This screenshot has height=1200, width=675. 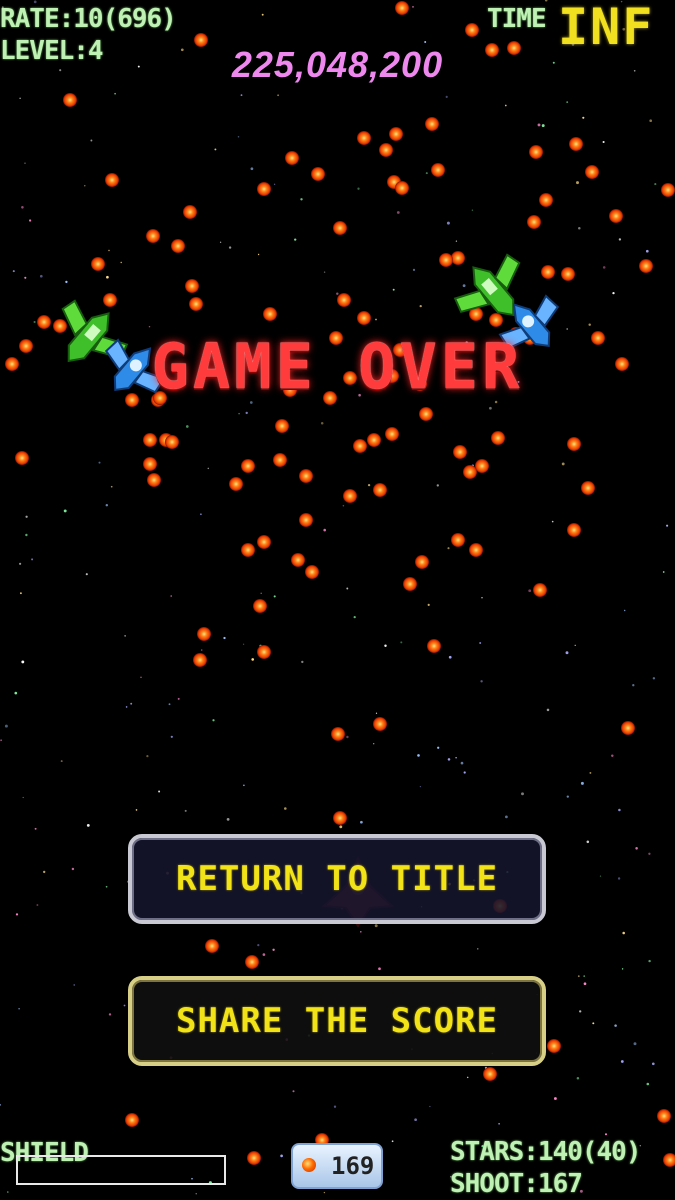 What do you see at coordinates (517, 19) in the screenshot?
I see `time-label: TIME` at bounding box center [517, 19].